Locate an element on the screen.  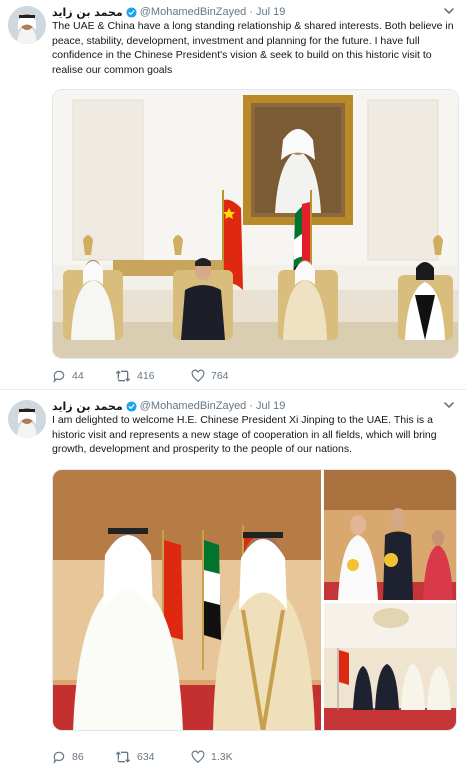
retweet-button: 416 is located at coordinates (144, 376).